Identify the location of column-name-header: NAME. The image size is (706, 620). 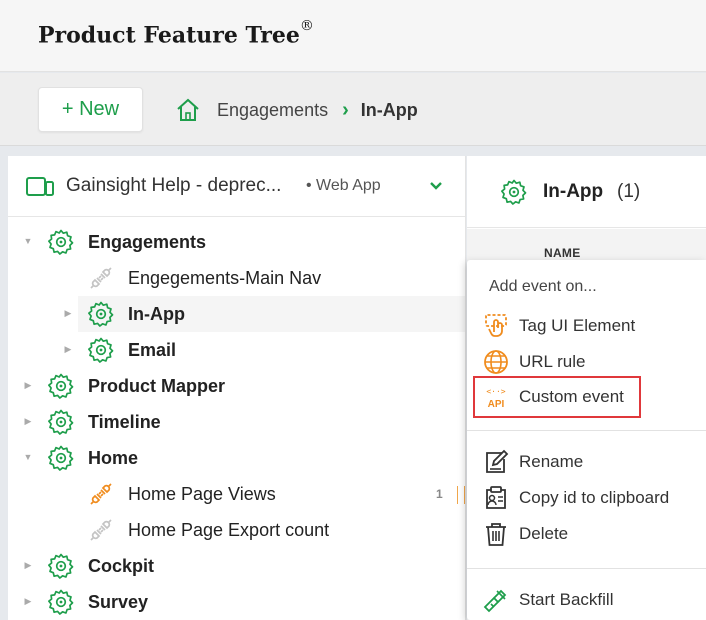
(562, 253).